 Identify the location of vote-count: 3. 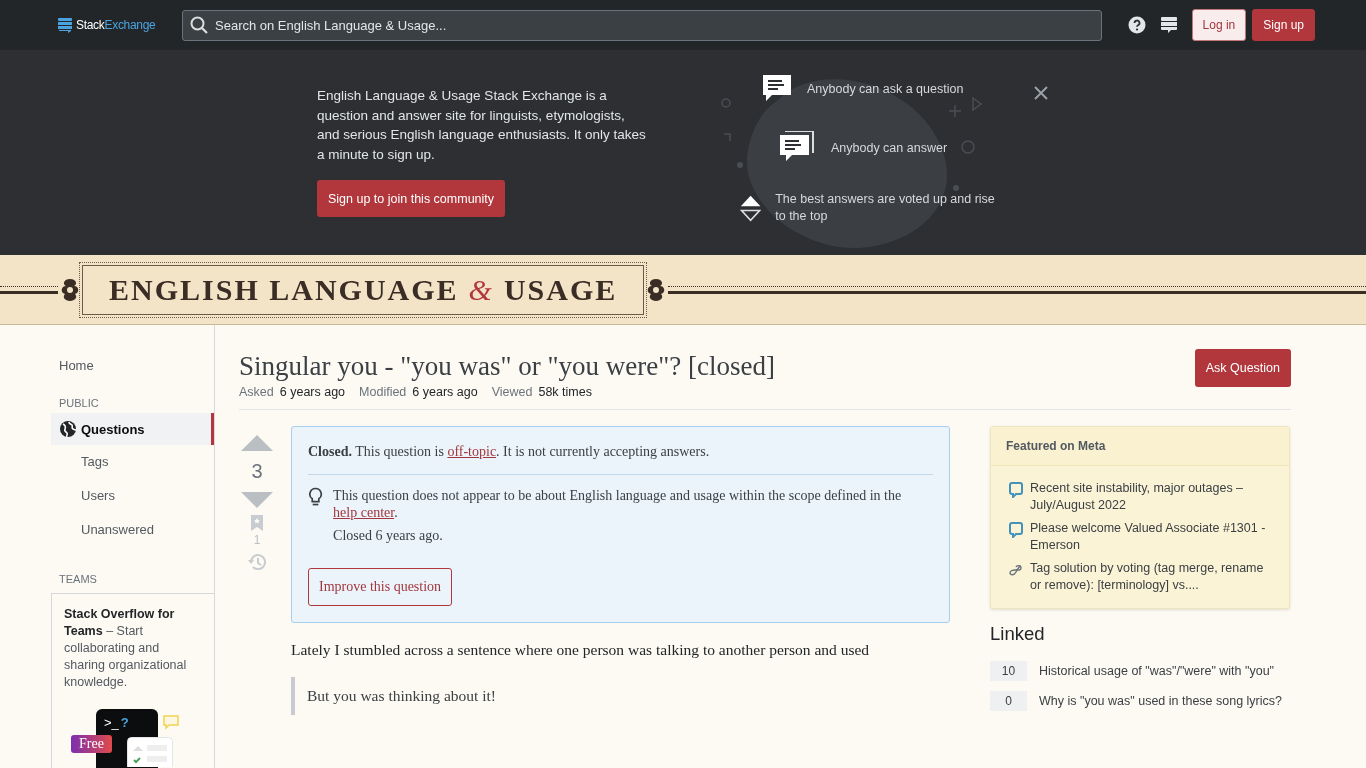
(257, 471).